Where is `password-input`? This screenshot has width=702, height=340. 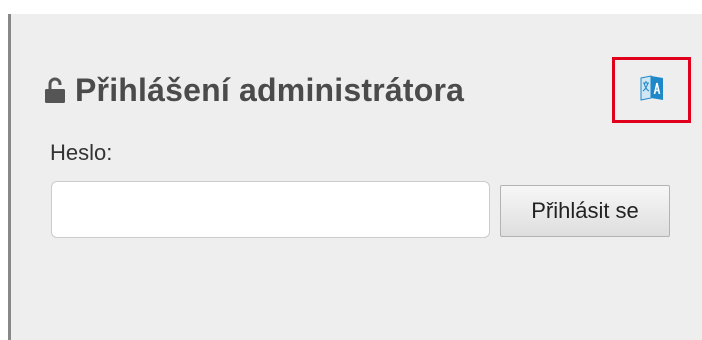 password-input is located at coordinates (270, 209).